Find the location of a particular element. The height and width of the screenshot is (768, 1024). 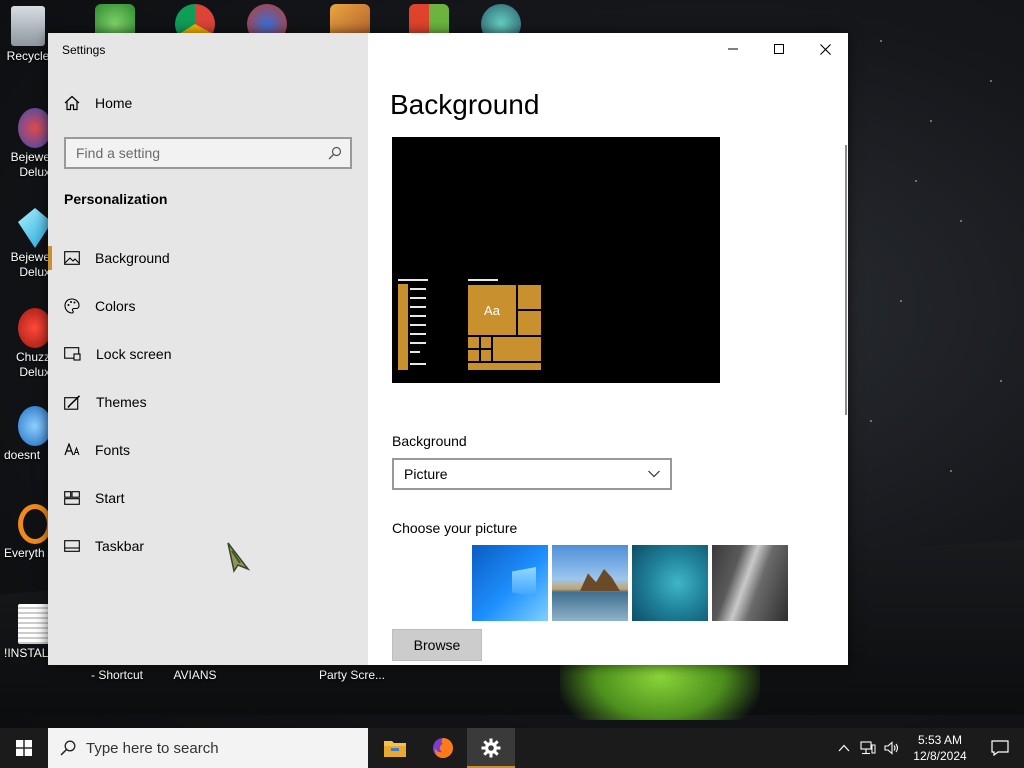

background-type-dropdown: Picture is located at coordinates (532, 474).